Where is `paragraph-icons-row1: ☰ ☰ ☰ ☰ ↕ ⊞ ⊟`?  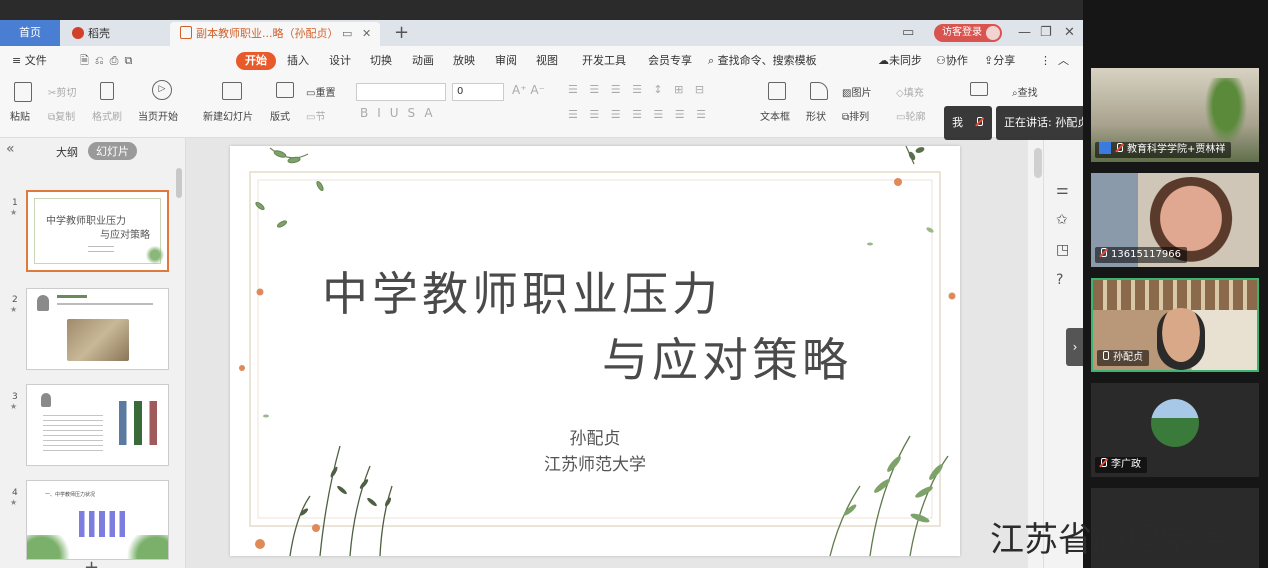
paragraph-icons-row1: ☰ ☰ ☰ ☰ ↕ ⊞ ⊟ is located at coordinates (638, 89).